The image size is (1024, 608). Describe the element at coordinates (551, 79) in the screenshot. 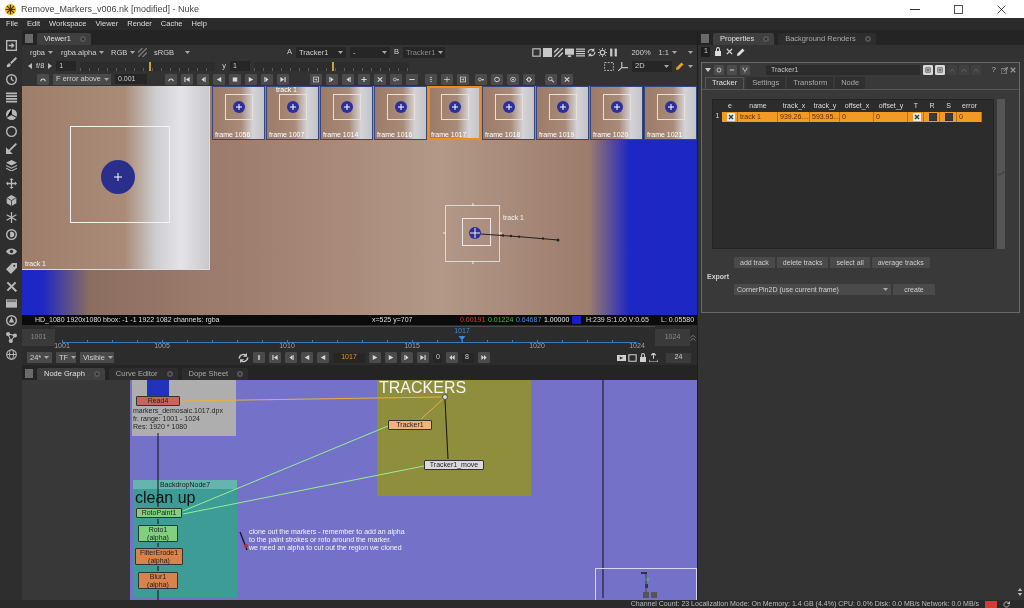

I see `magnifier-icon` at that location.